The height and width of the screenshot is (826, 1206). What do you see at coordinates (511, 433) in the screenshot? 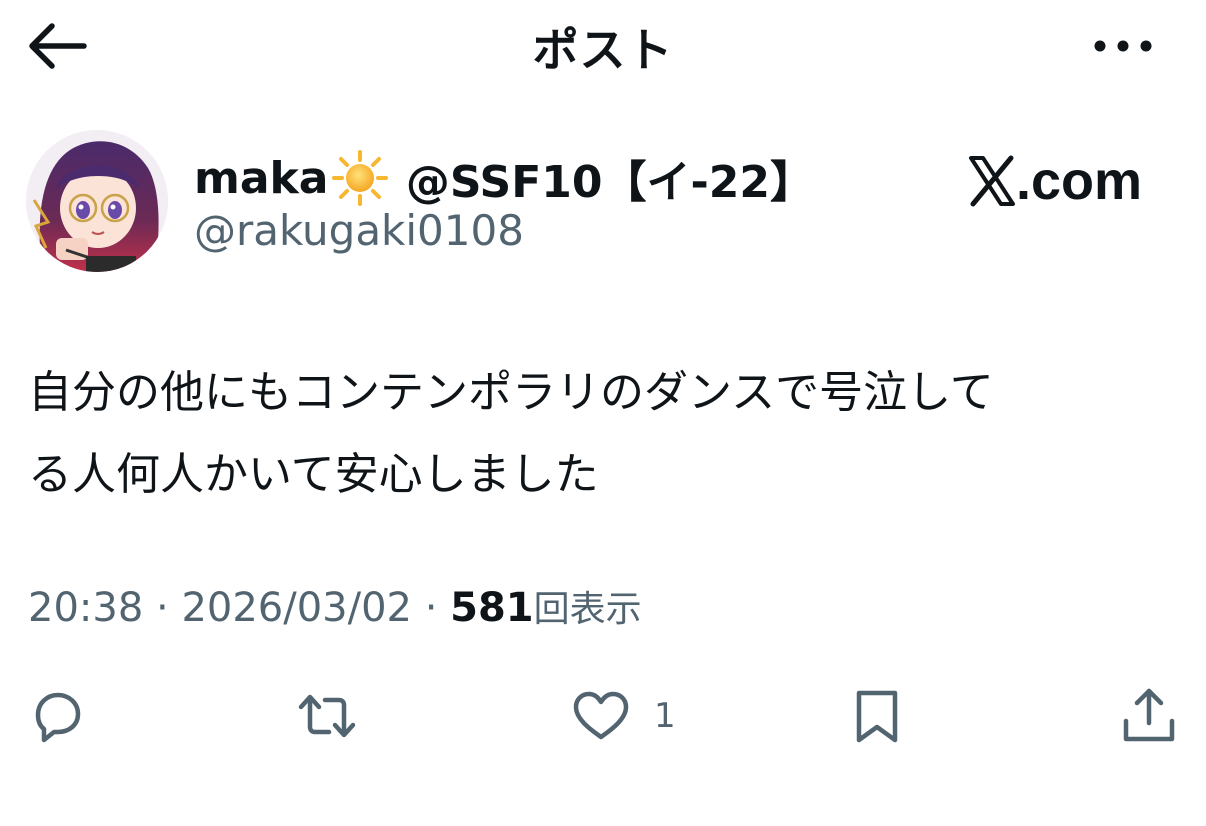
I see `post-text: 自分の他にもコンテンポラリのダンスで号泣して る人何人かいて安心しました` at bounding box center [511, 433].